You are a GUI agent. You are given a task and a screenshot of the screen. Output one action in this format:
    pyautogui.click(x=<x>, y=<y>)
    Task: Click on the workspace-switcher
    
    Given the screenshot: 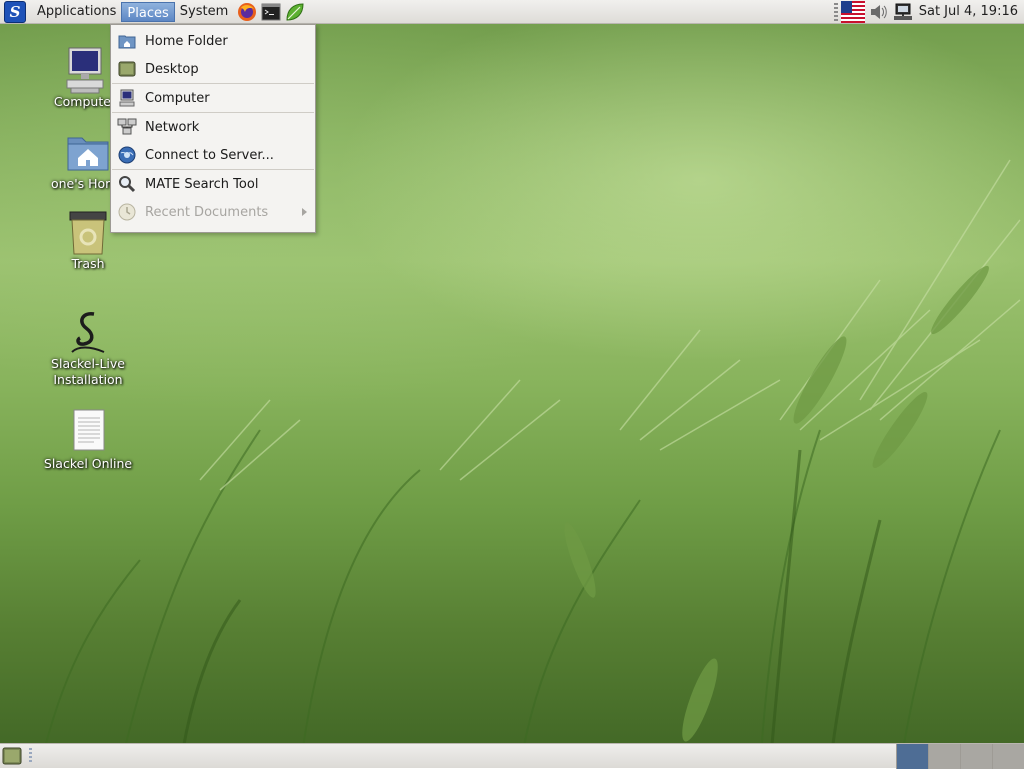 What is the action you would take?
    pyautogui.click(x=960, y=756)
    